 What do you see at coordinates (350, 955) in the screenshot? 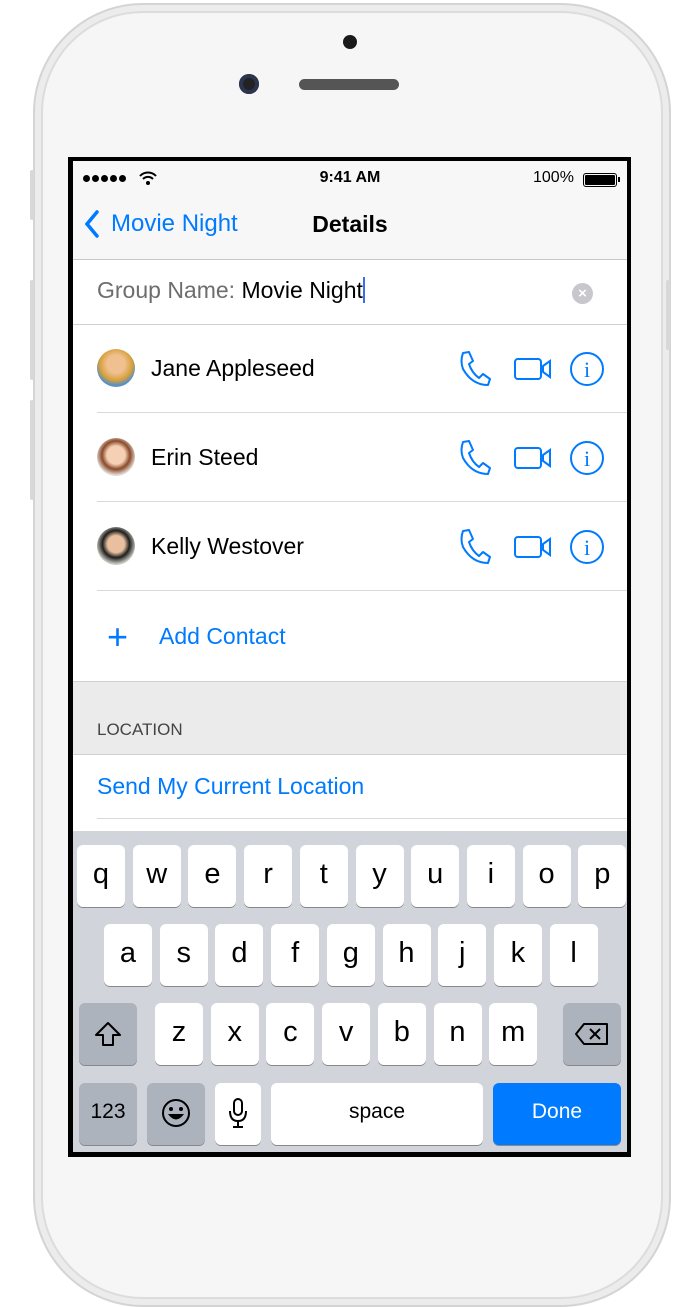
I see `key-g: g` at bounding box center [350, 955].